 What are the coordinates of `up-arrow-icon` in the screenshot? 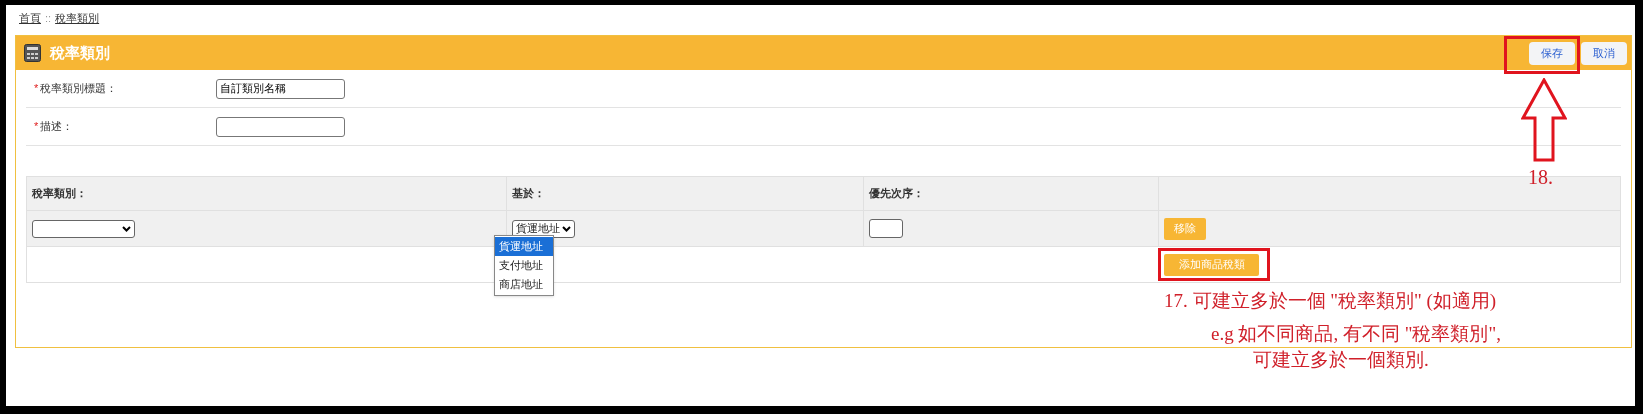 It's located at (1544, 120).